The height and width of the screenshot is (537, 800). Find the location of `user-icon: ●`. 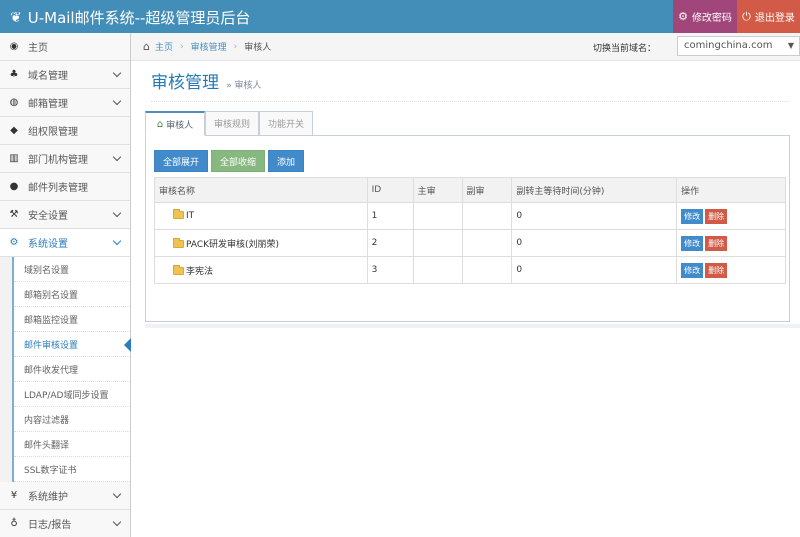

user-icon: ● is located at coordinates (14, 186).